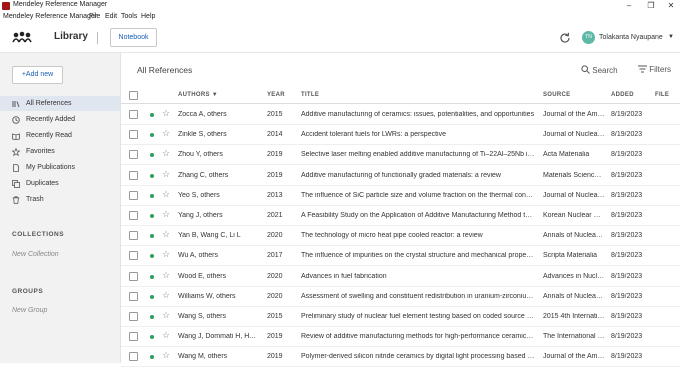 This screenshot has height=367, width=680. I want to click on sidebar-item-trash: Trash, so click(60, 199).